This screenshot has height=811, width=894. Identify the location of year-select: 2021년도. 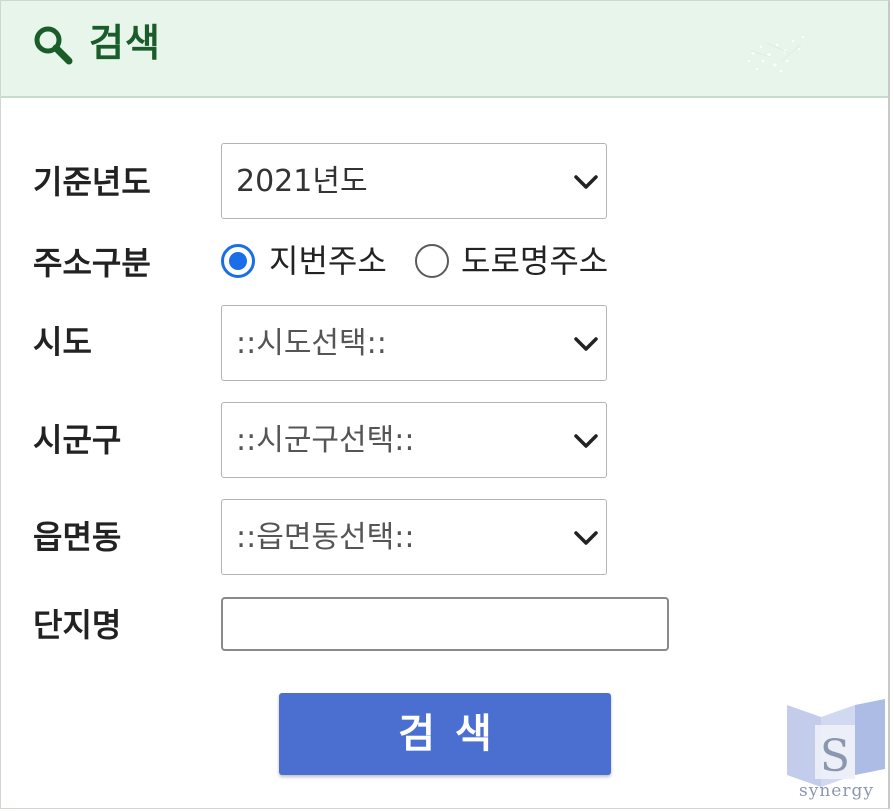
(414, 181).